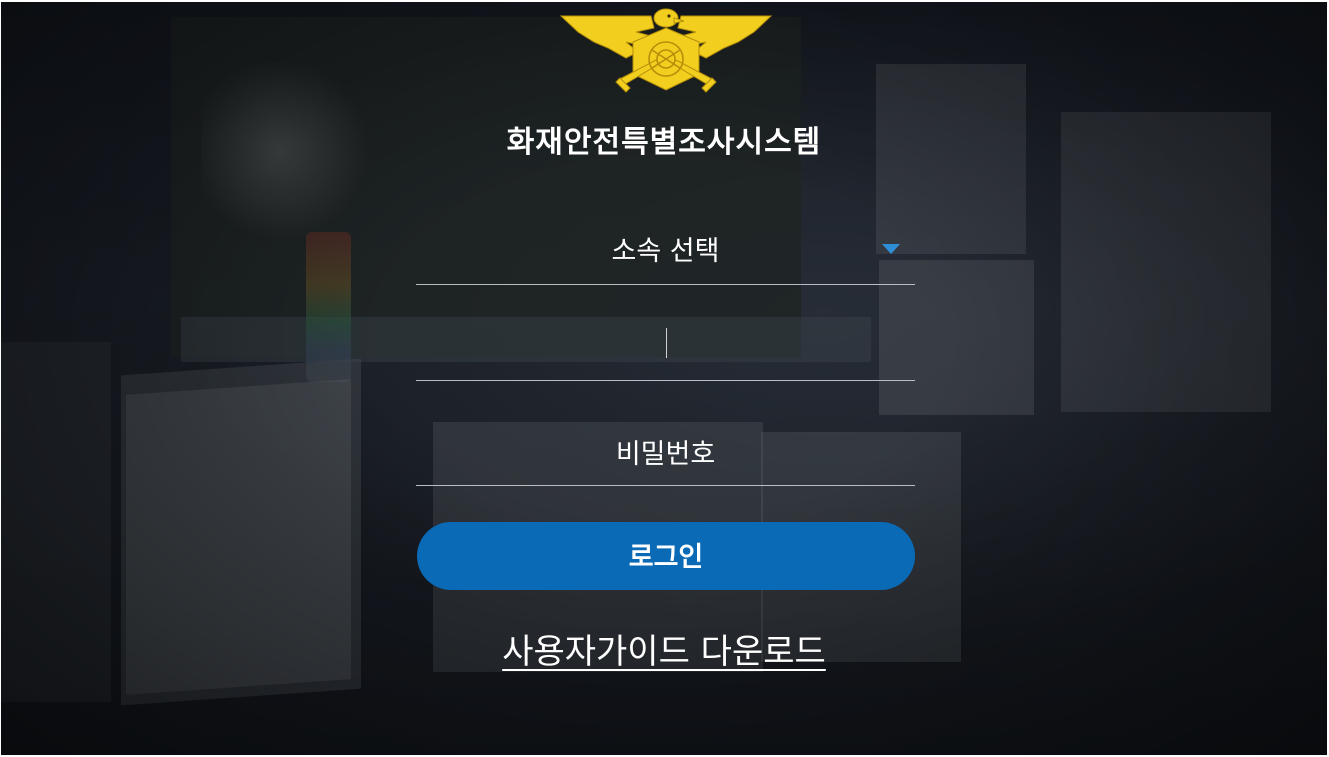 The width and height of the screenshot is (1329, 757). Describe the element at coordinates (664, 142) in the screenshot. I see `page-title: 화재안전특별조사시스템` at that location.